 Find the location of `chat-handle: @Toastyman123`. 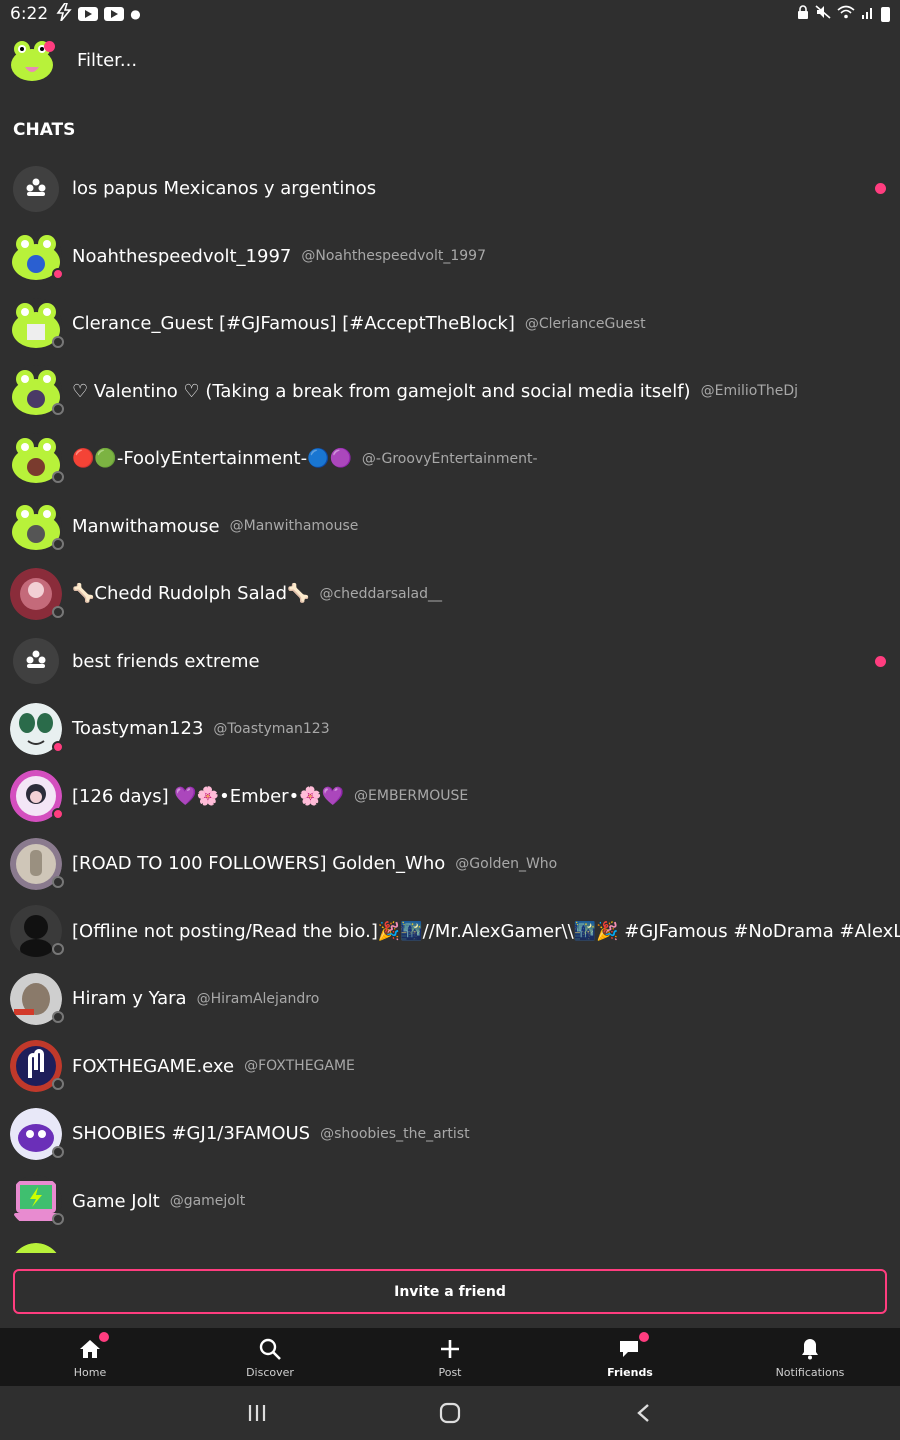

chat-handle: @Toastyman123 is located at coordinates (271, 728).